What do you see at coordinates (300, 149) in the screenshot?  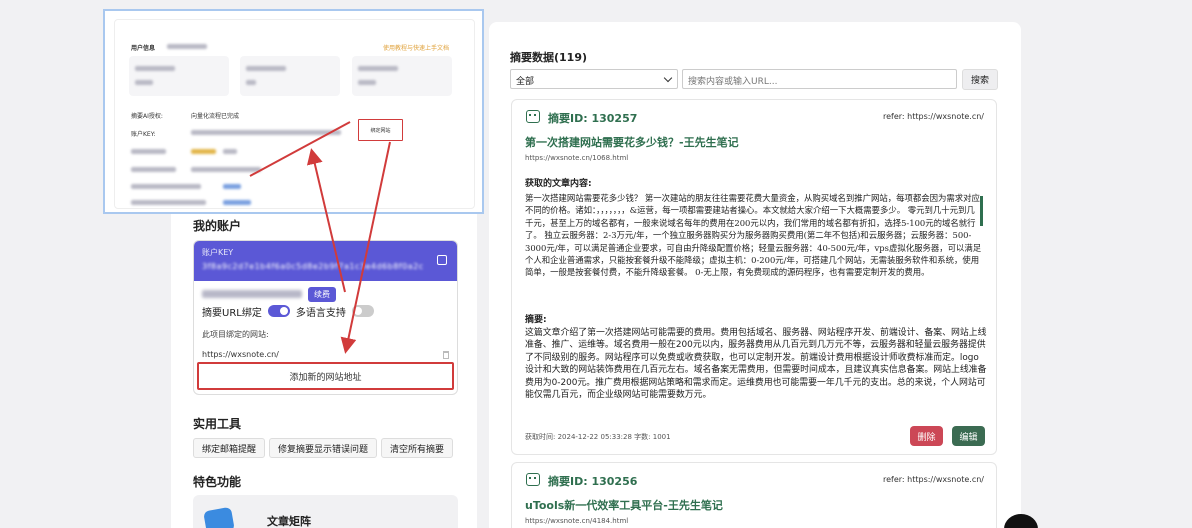 I see `arrow-to-bind-button` at bounding box center [300, 149].